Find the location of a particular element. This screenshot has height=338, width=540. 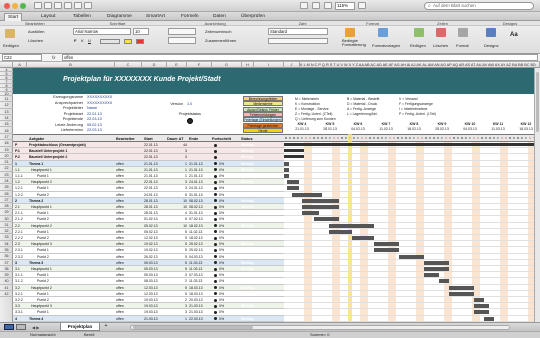

task-start: 08.03.13 is located at coordinates (156, 281).